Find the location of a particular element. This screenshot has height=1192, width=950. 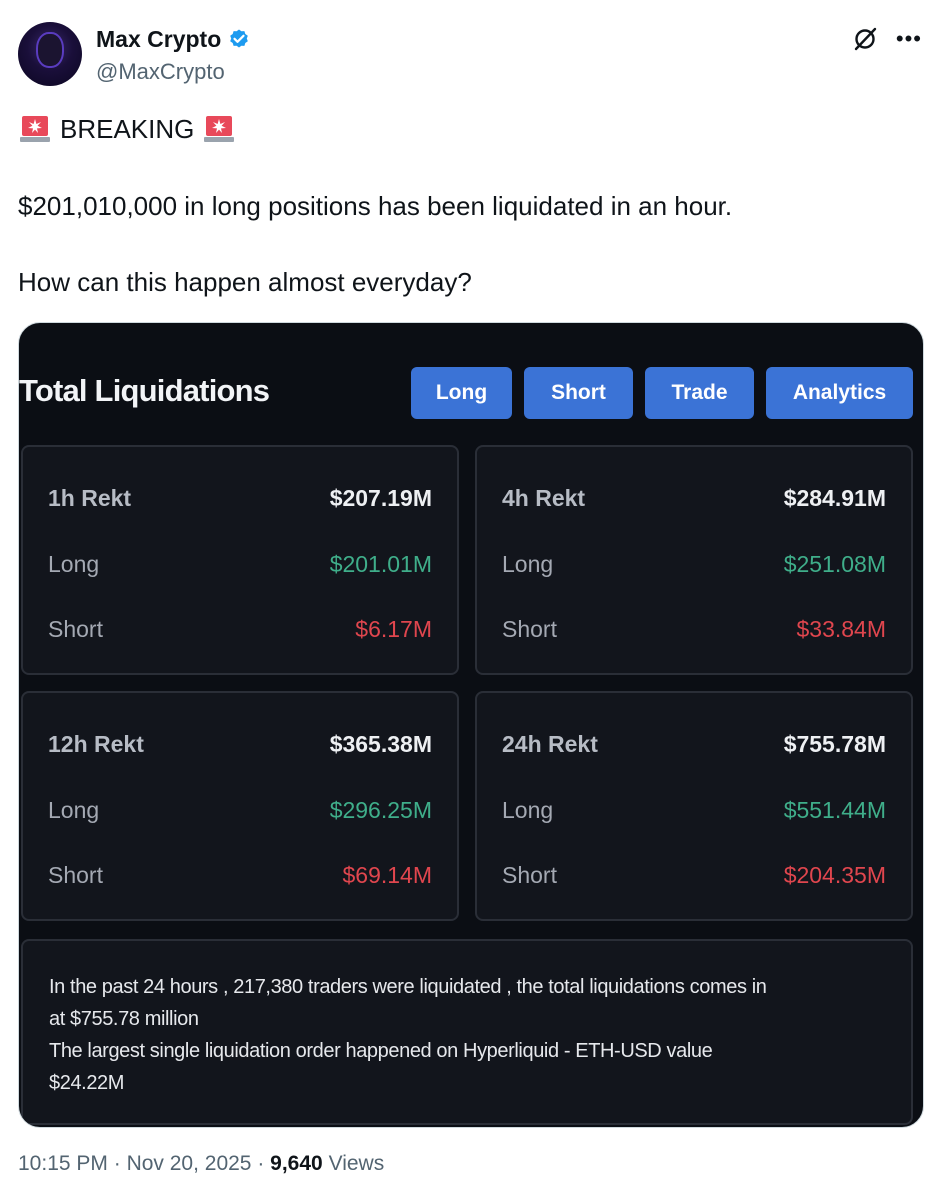

total-value: $365.38M is located at coordinates (380, 744).